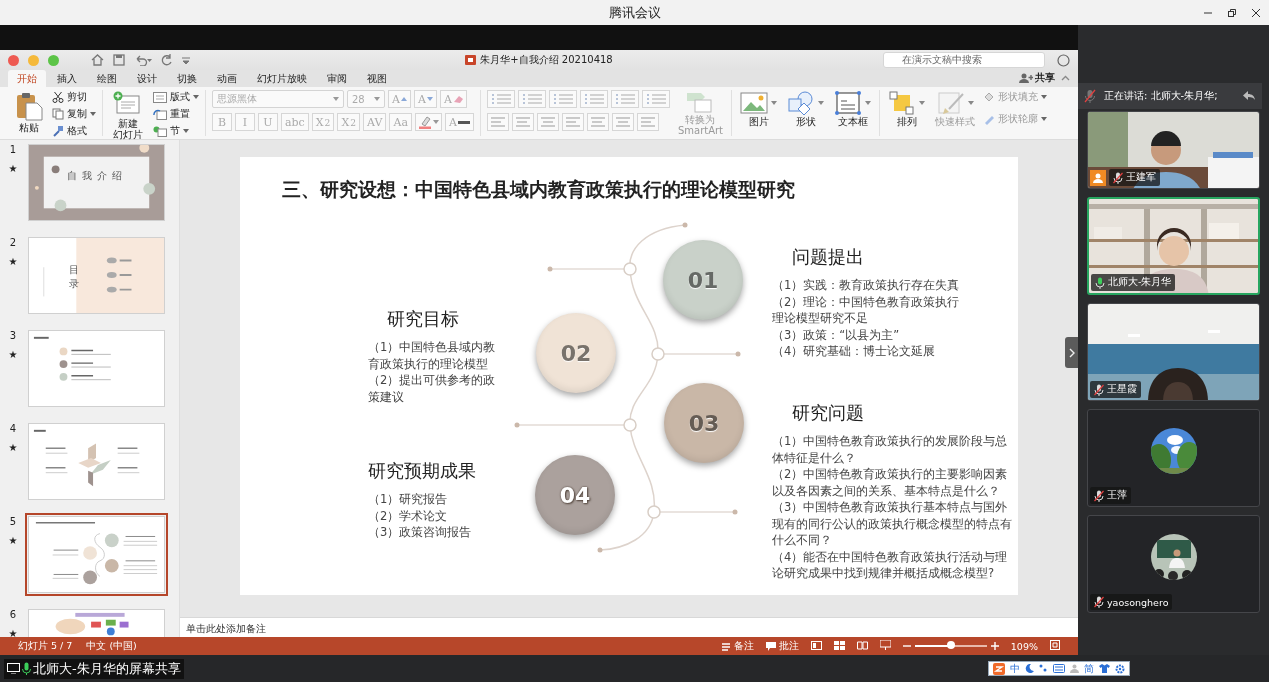  What do you see at coordinates (546, 60) in the screenshot?
I see `document-title: 朱月华+自我介绍 20210418` at bounding box center [546, 60].